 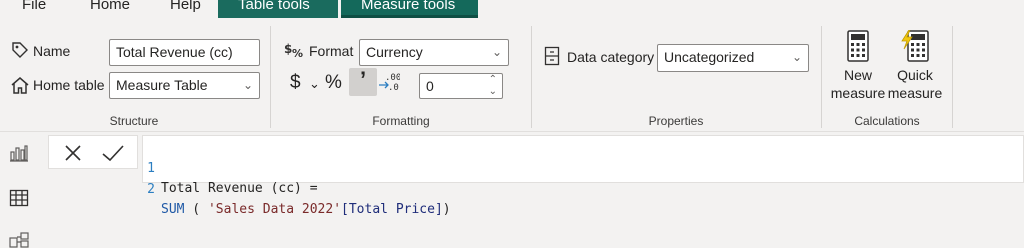 What do you see at coordinates (915, 93) in the screenshot?
I see `quick-measure-label-2: measure` at bounding box center [915, 93].